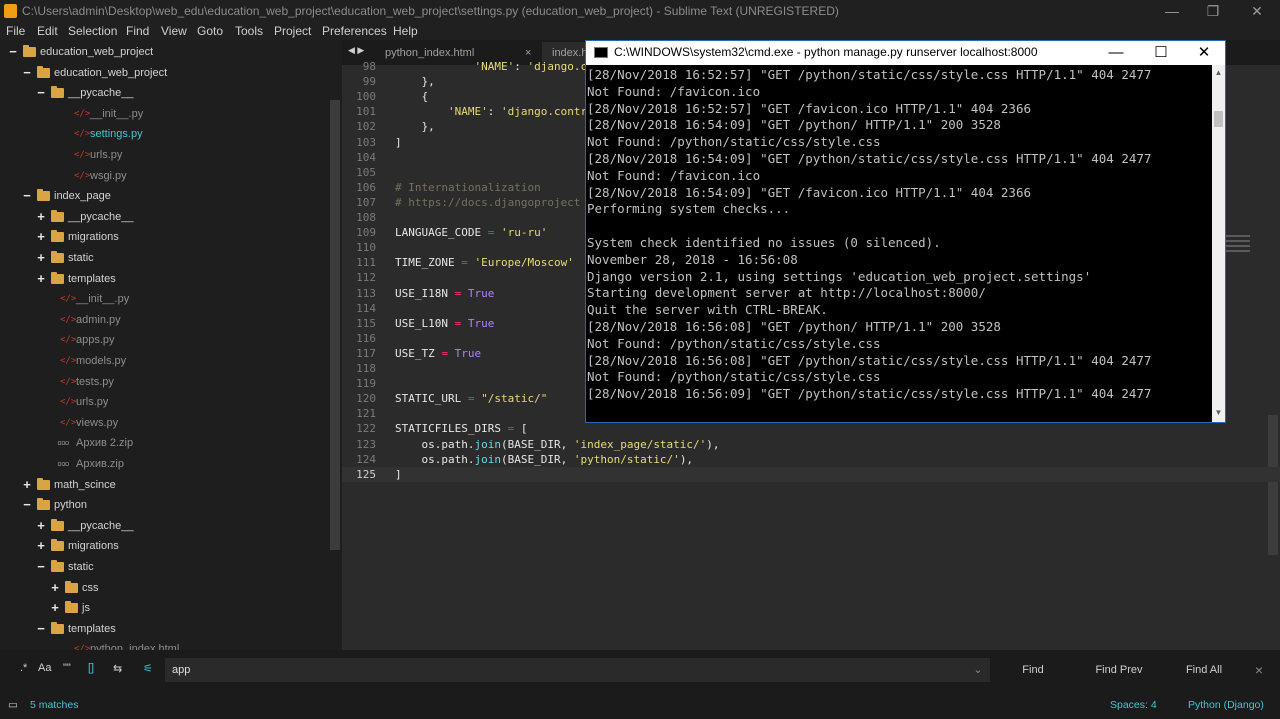 This screenshot has width=1280, height=719. What do you see at coordinates (484, 262) in the screenshot?
I see `code-line: TIME_ZONE = 'Europe/Moscow'` at bounding box center [484, 262].